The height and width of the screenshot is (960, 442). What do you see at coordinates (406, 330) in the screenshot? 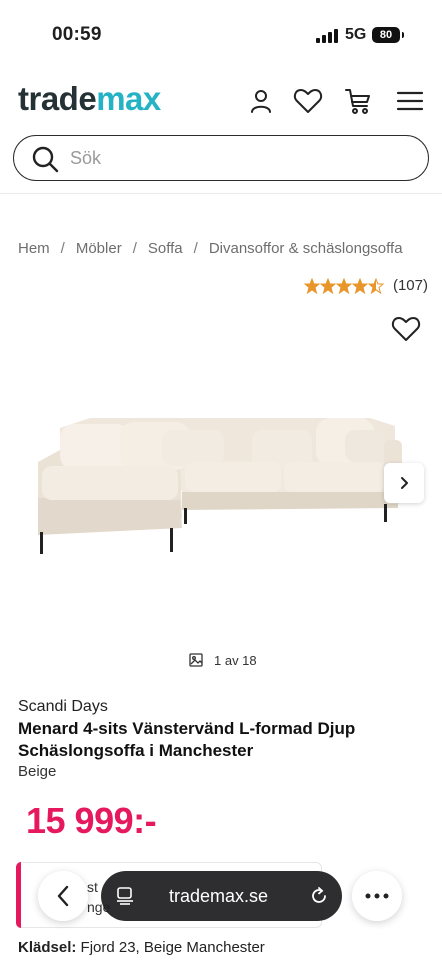
I see `add-to-wishlist-heart-icon` at bounding box center [406, 330].